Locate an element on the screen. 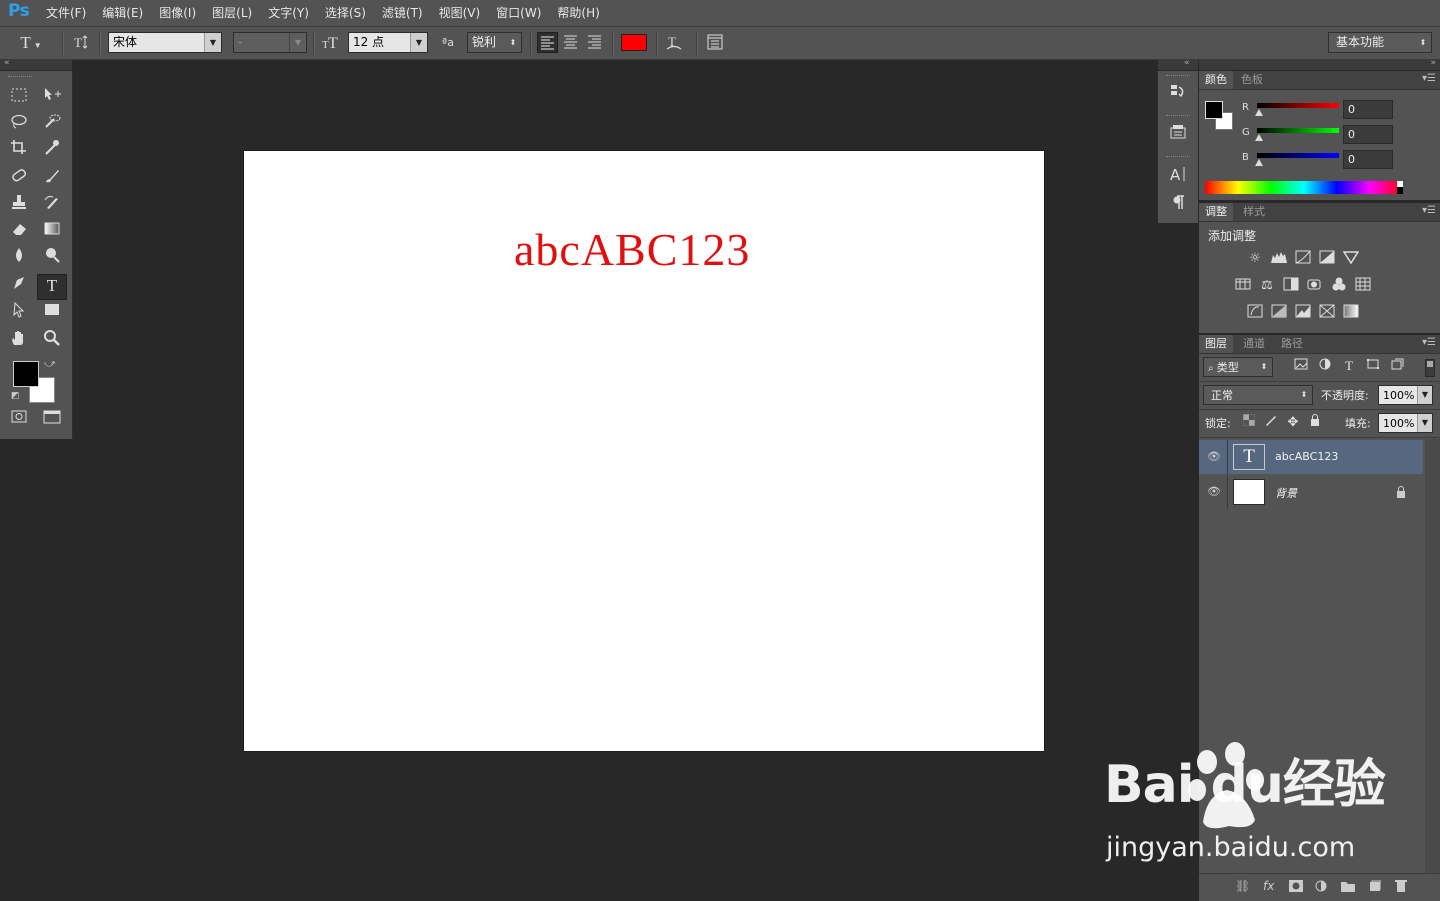 The height and width of the screenshot is (901, 1440). menu-layer: 图层(L) is located at coordinates (232, 13).